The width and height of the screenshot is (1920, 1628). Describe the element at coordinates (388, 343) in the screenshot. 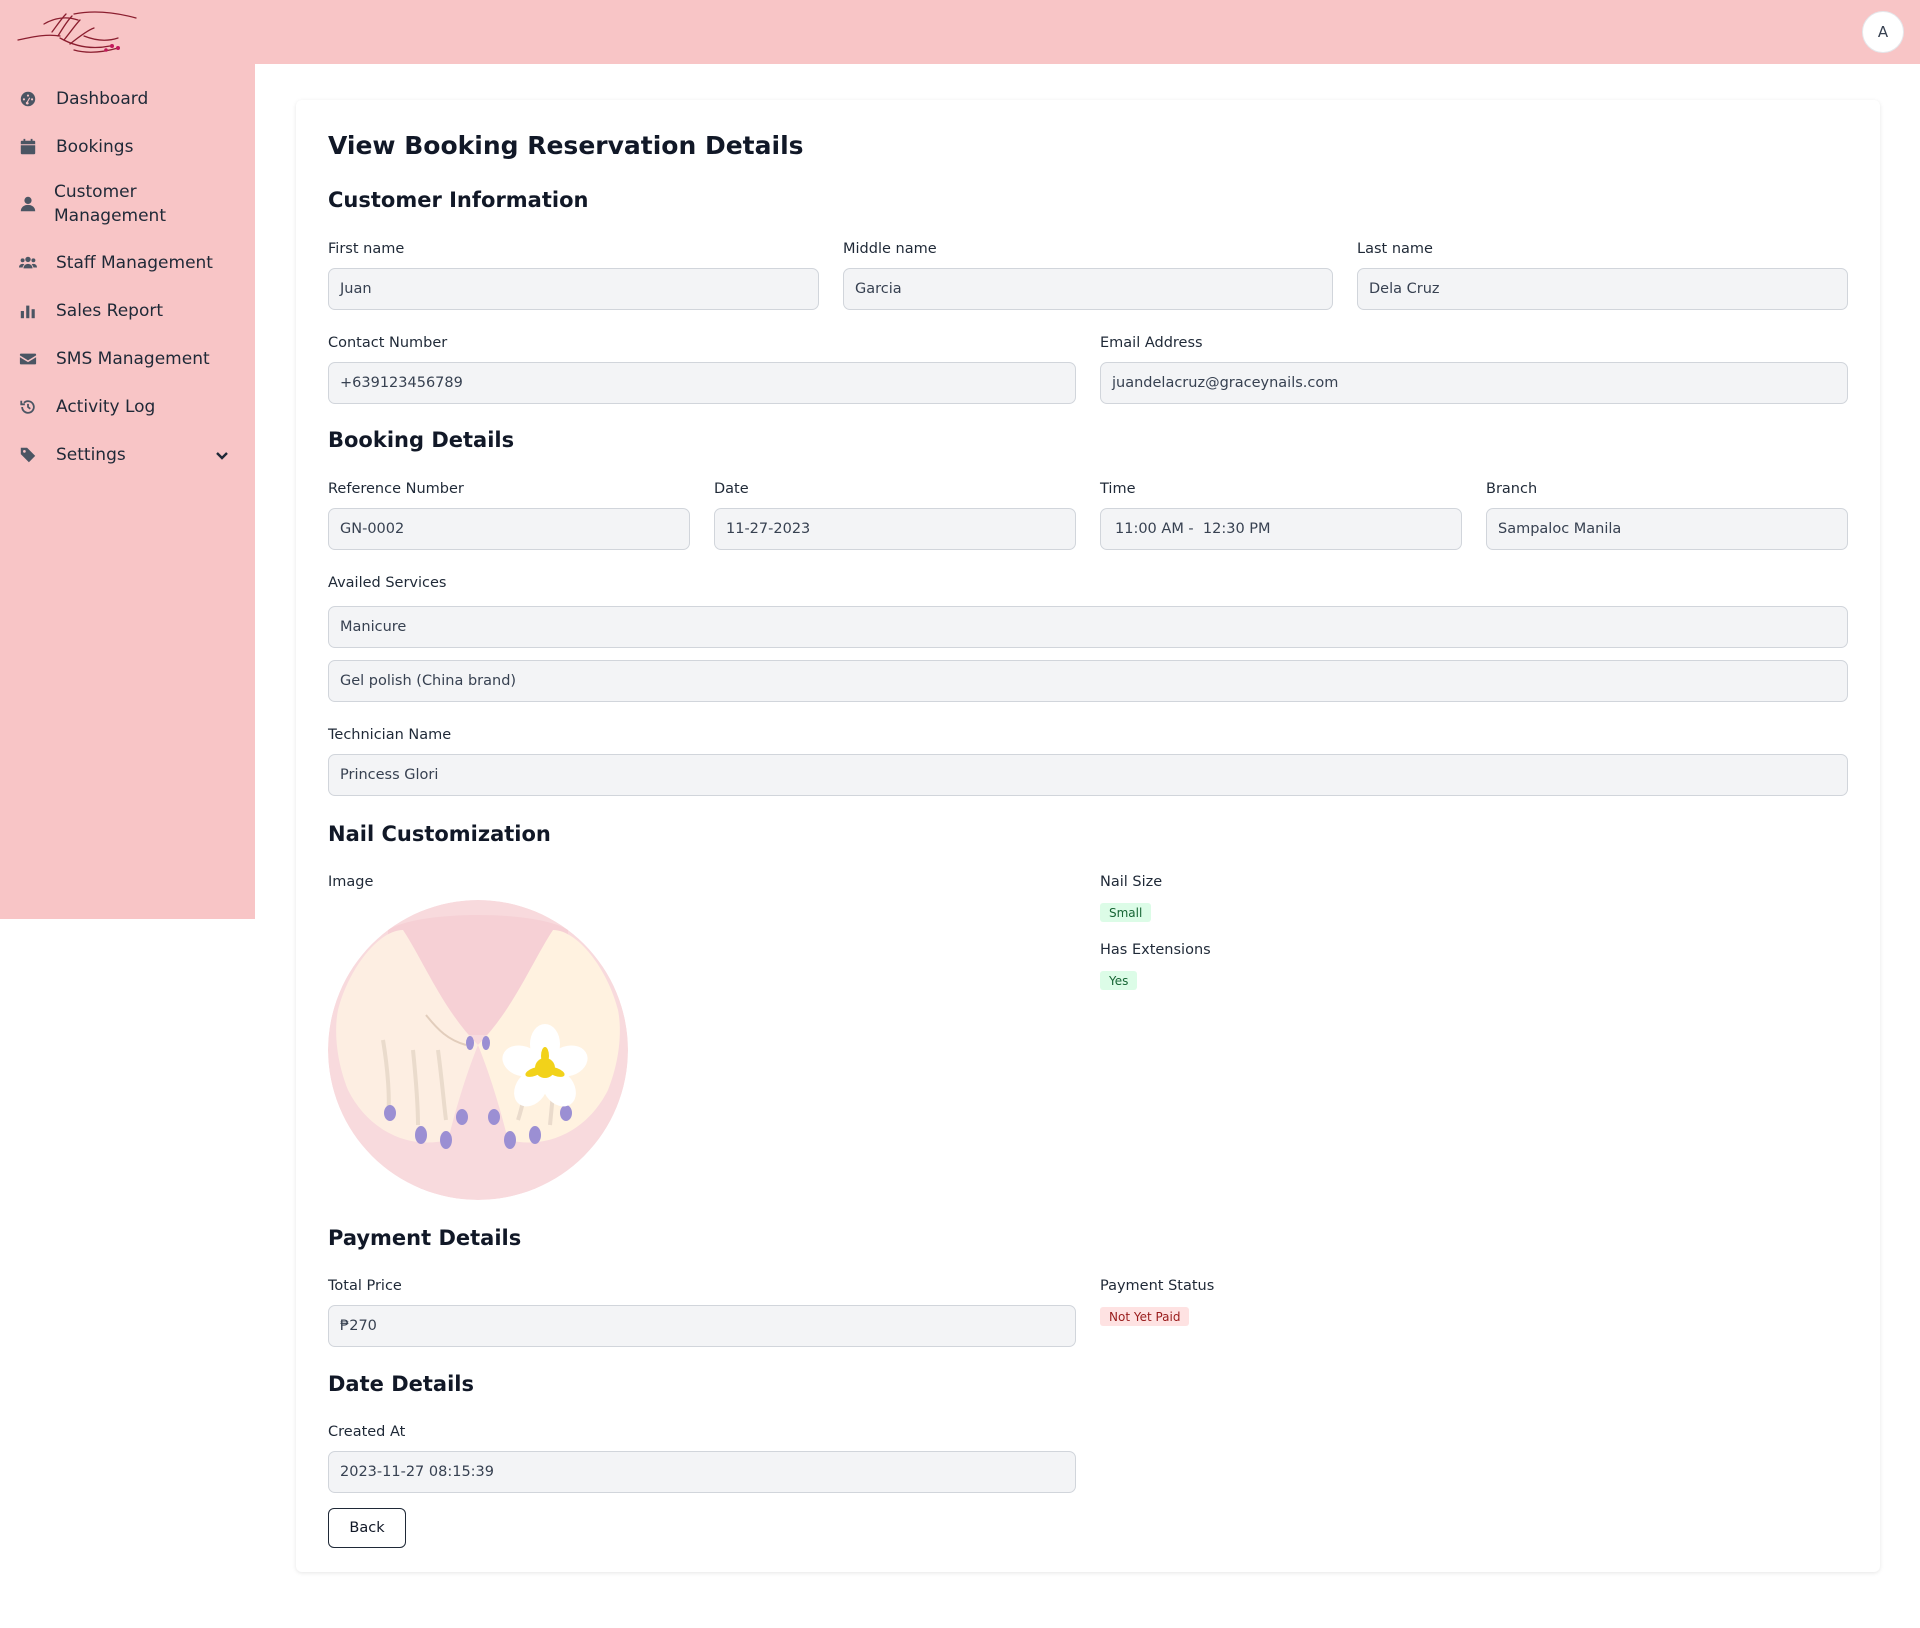

I see `contact-number-label: Contact Number` at that location.